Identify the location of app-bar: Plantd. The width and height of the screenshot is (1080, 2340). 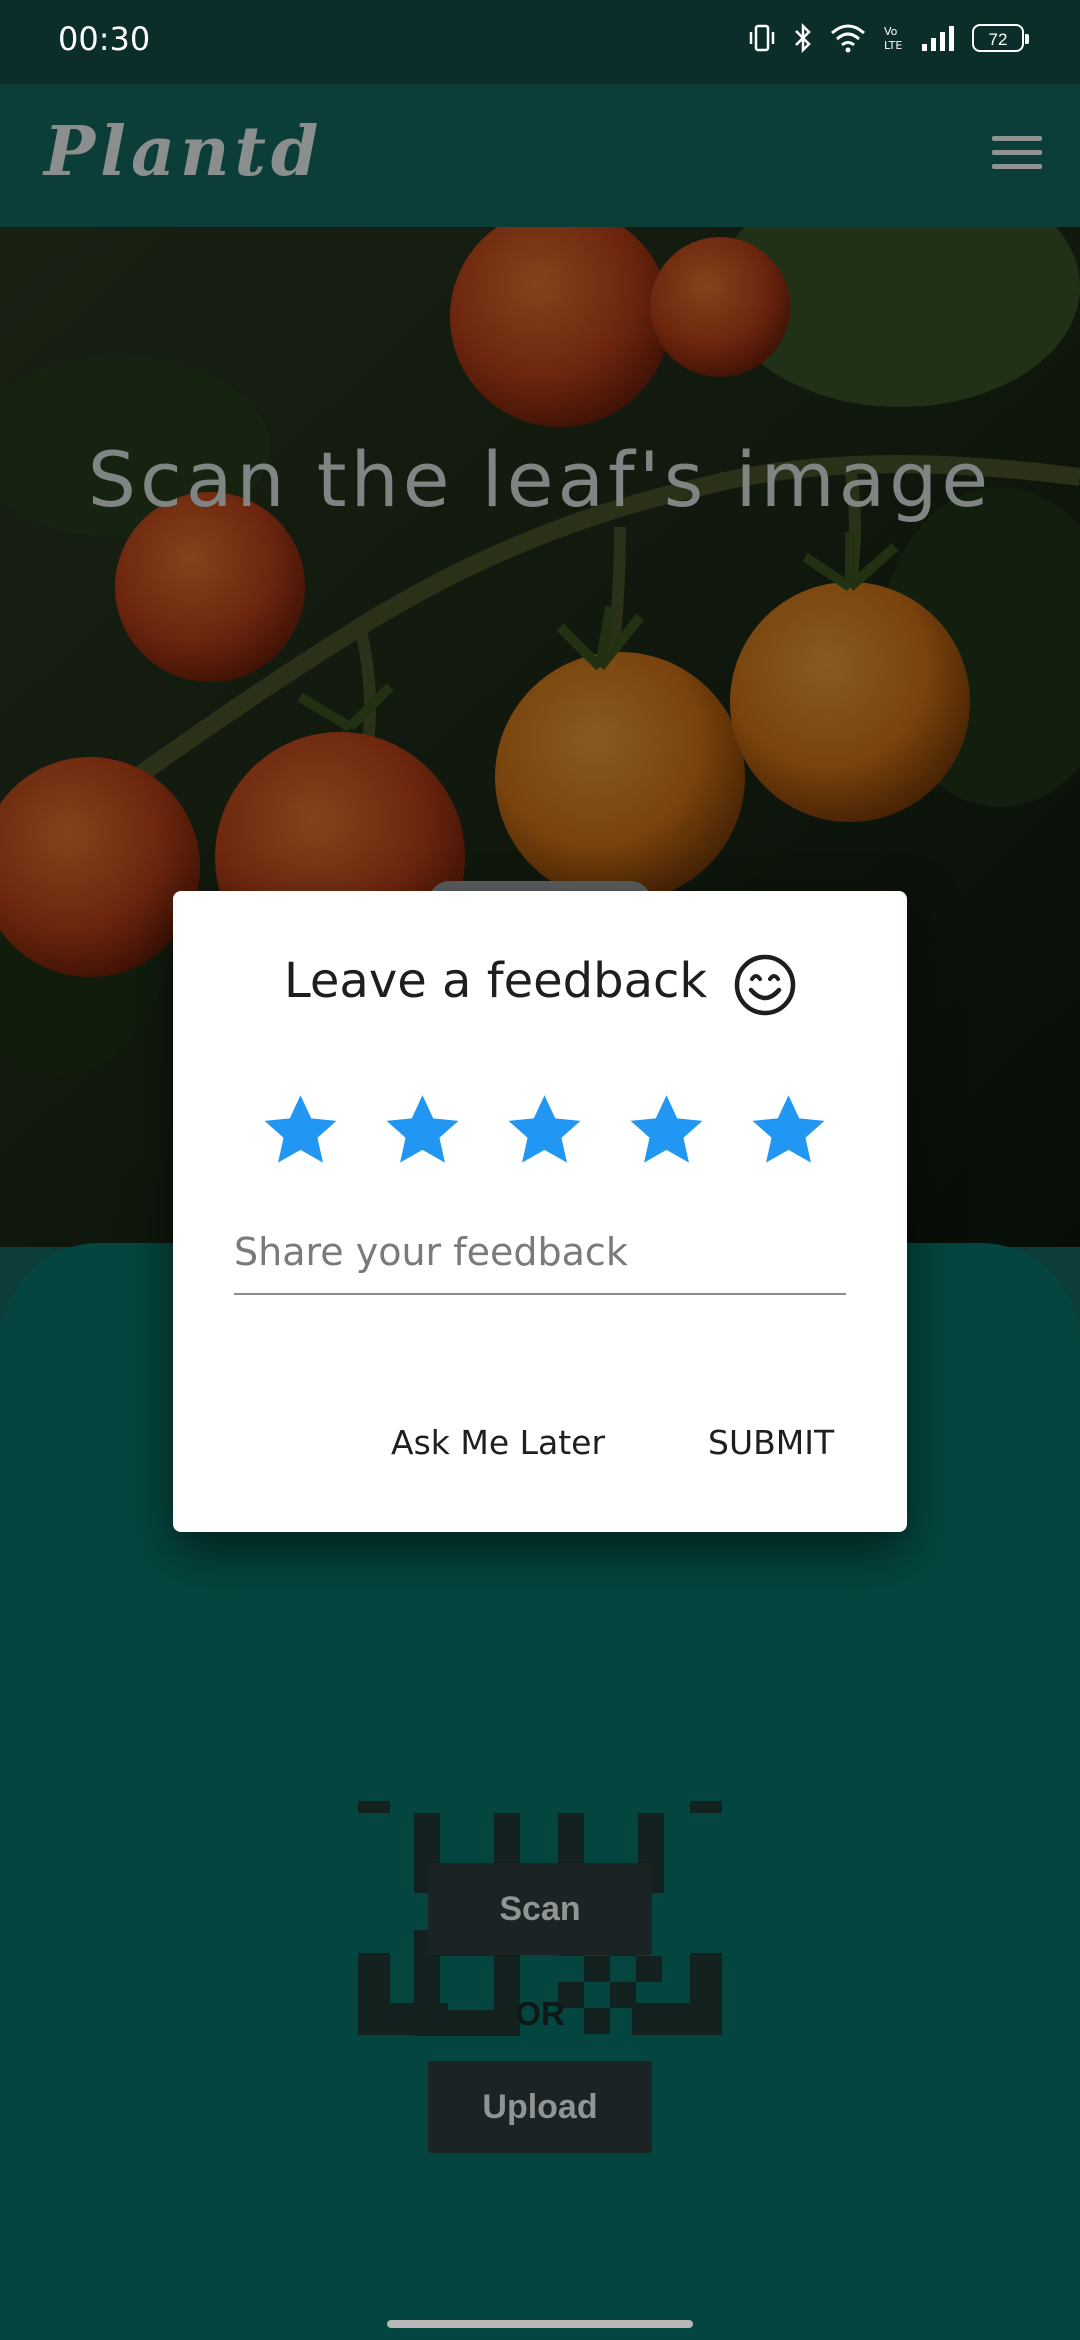
(540, 155).